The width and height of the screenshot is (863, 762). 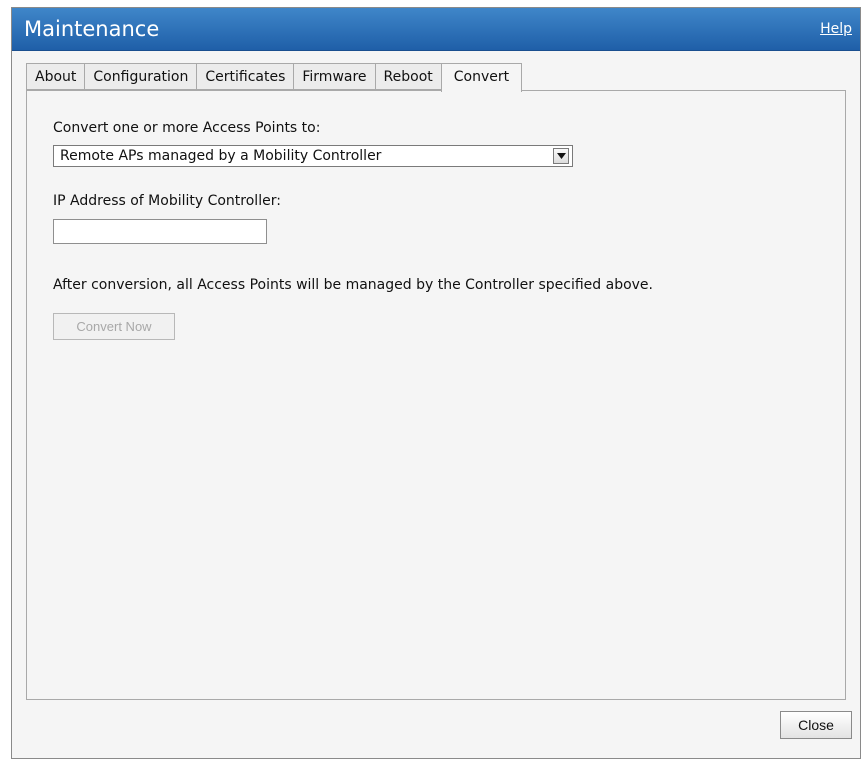 I want to click on convert-now-button: Convert Now, so click(x=114, y=326).